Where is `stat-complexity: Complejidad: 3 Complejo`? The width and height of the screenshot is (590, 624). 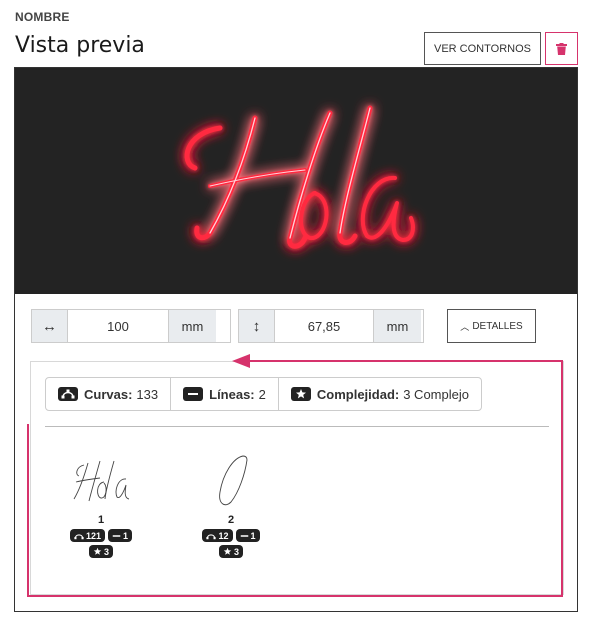 stat-complexity: Complejidad: 3 Complejo is located at coordinates (380, 394).